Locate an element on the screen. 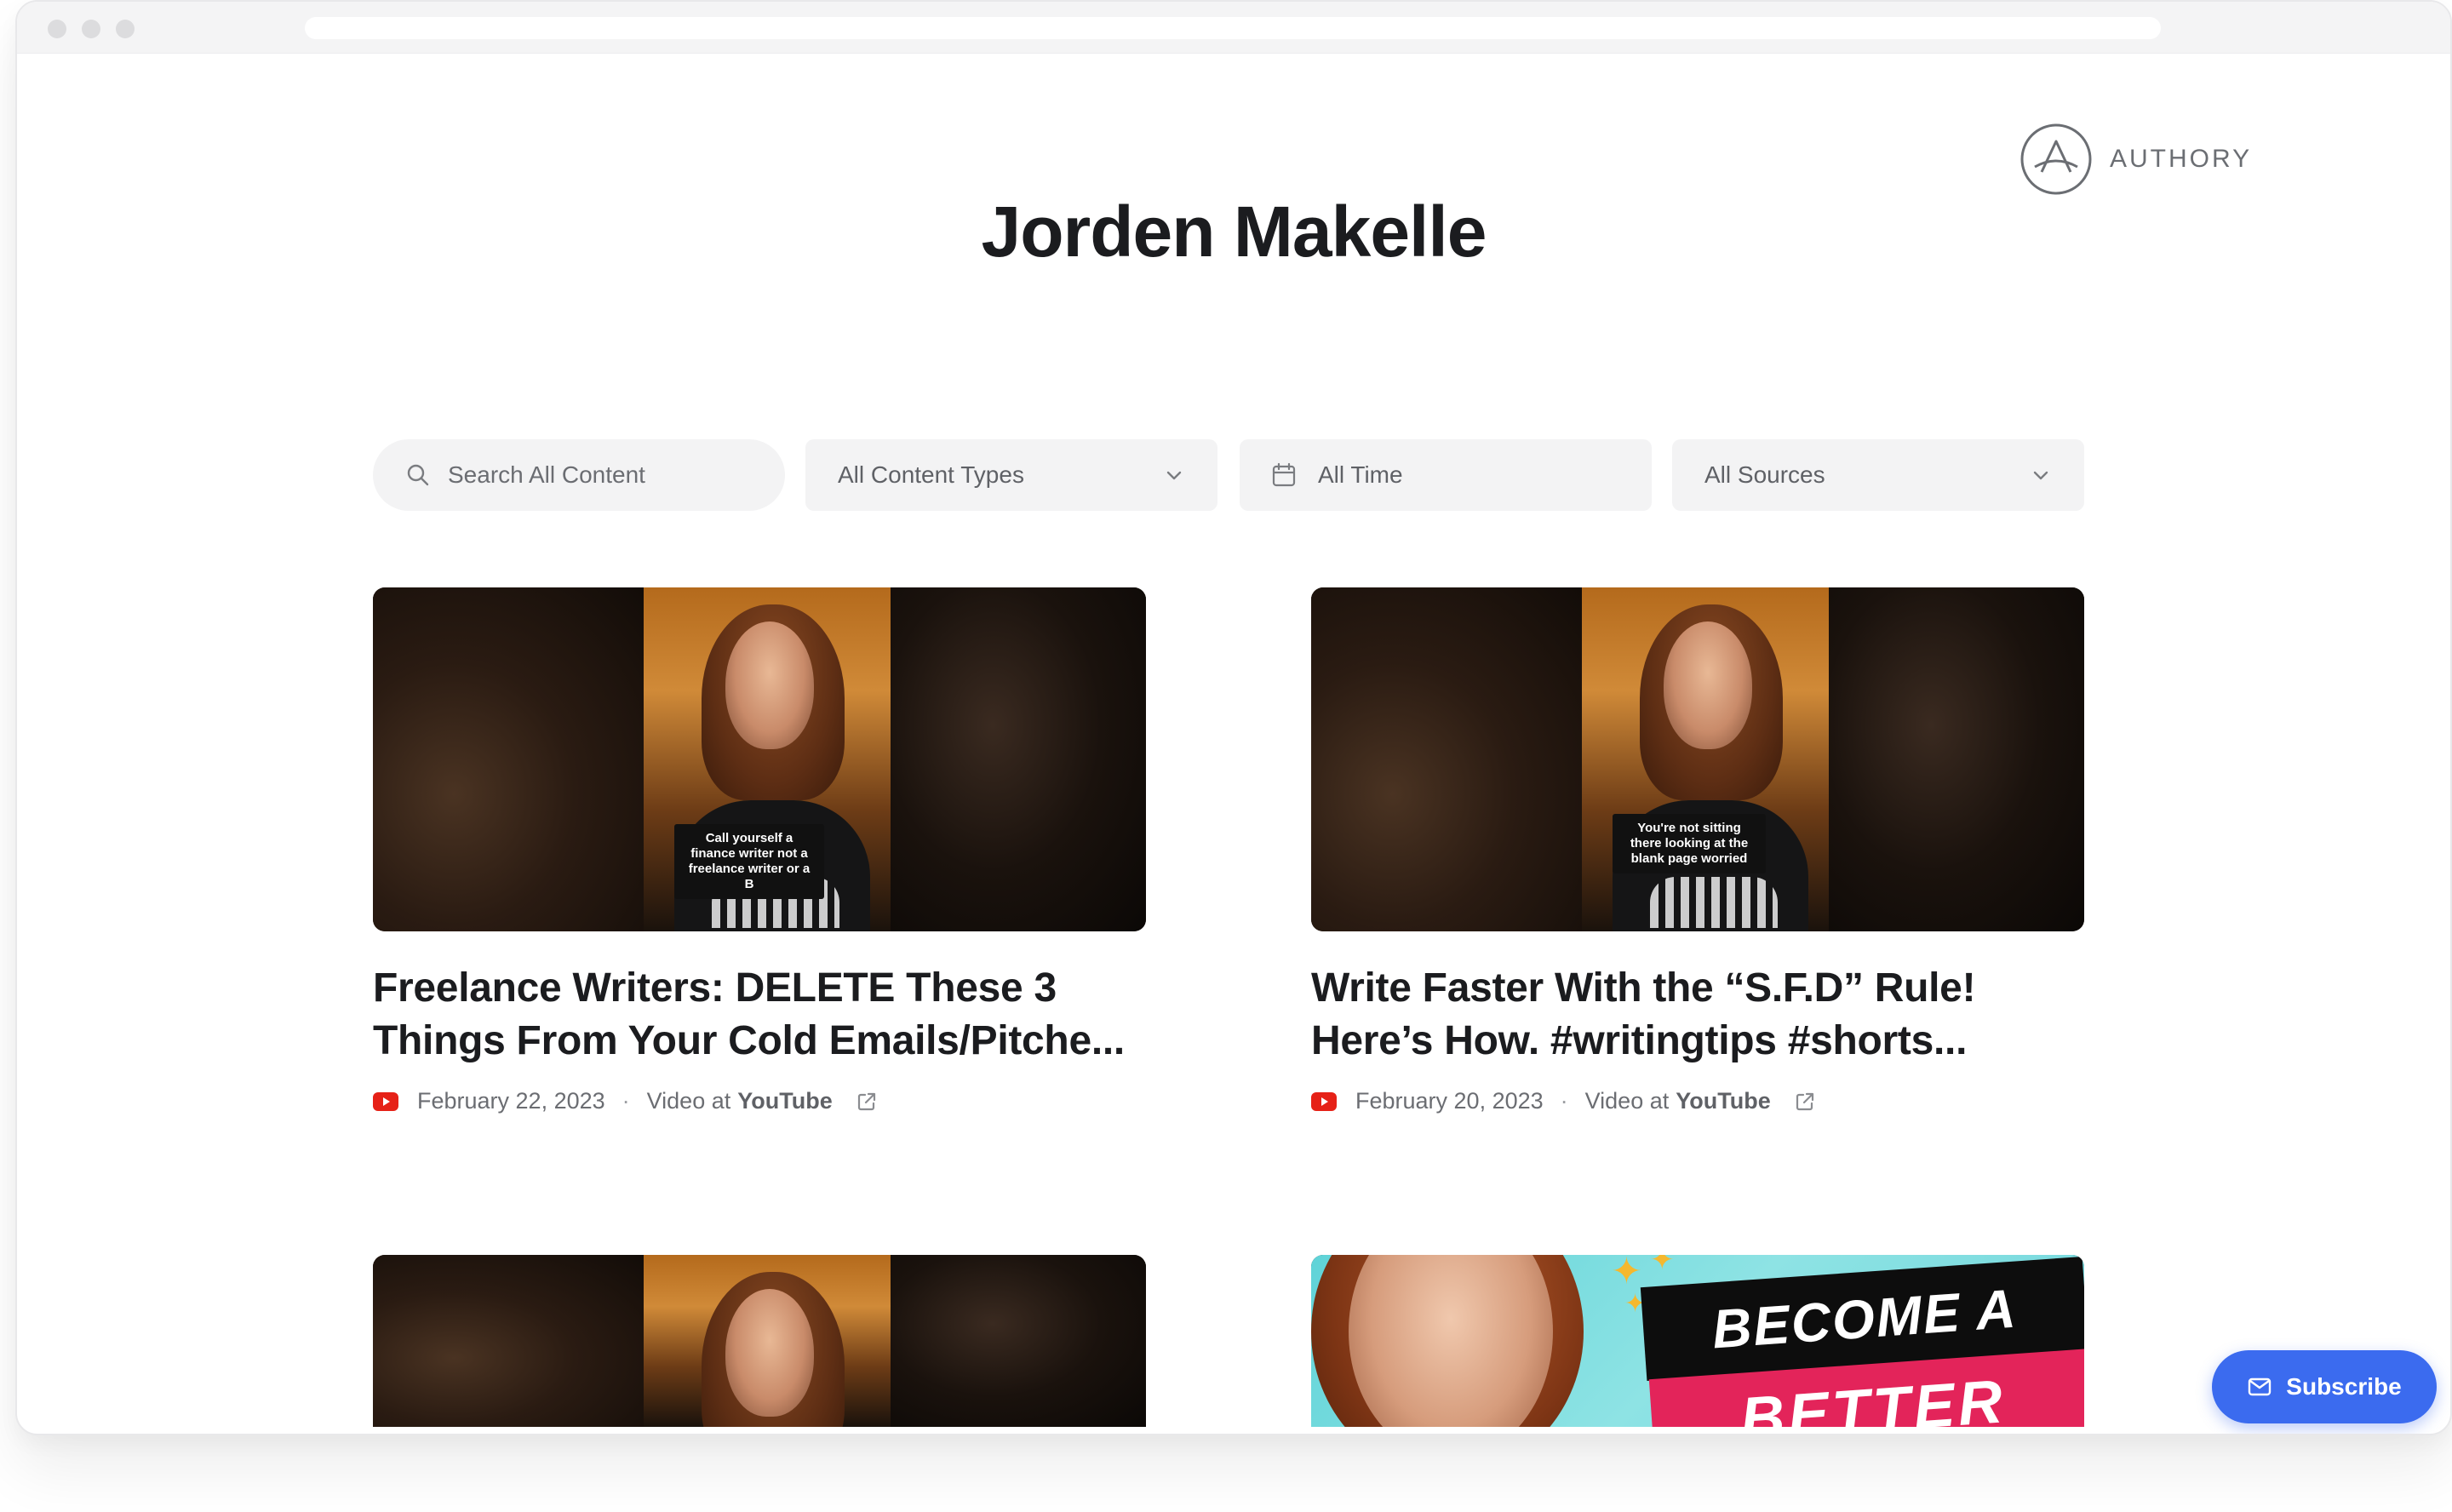  sources-select: All Sources is located at coordinates (1878, 475).